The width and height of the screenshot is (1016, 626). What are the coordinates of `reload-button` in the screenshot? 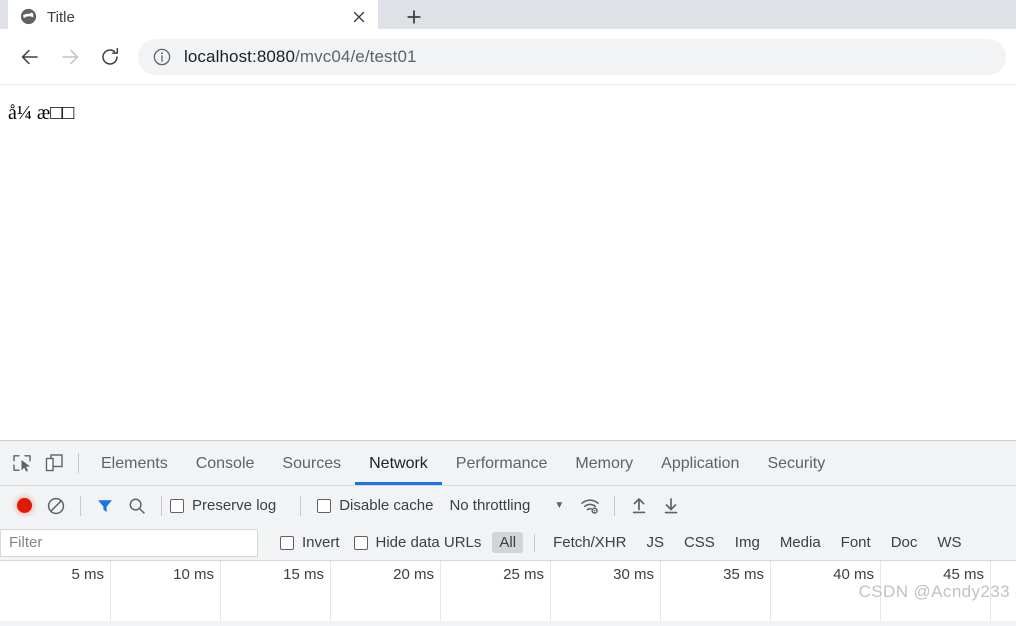 It's located at (110, 57).